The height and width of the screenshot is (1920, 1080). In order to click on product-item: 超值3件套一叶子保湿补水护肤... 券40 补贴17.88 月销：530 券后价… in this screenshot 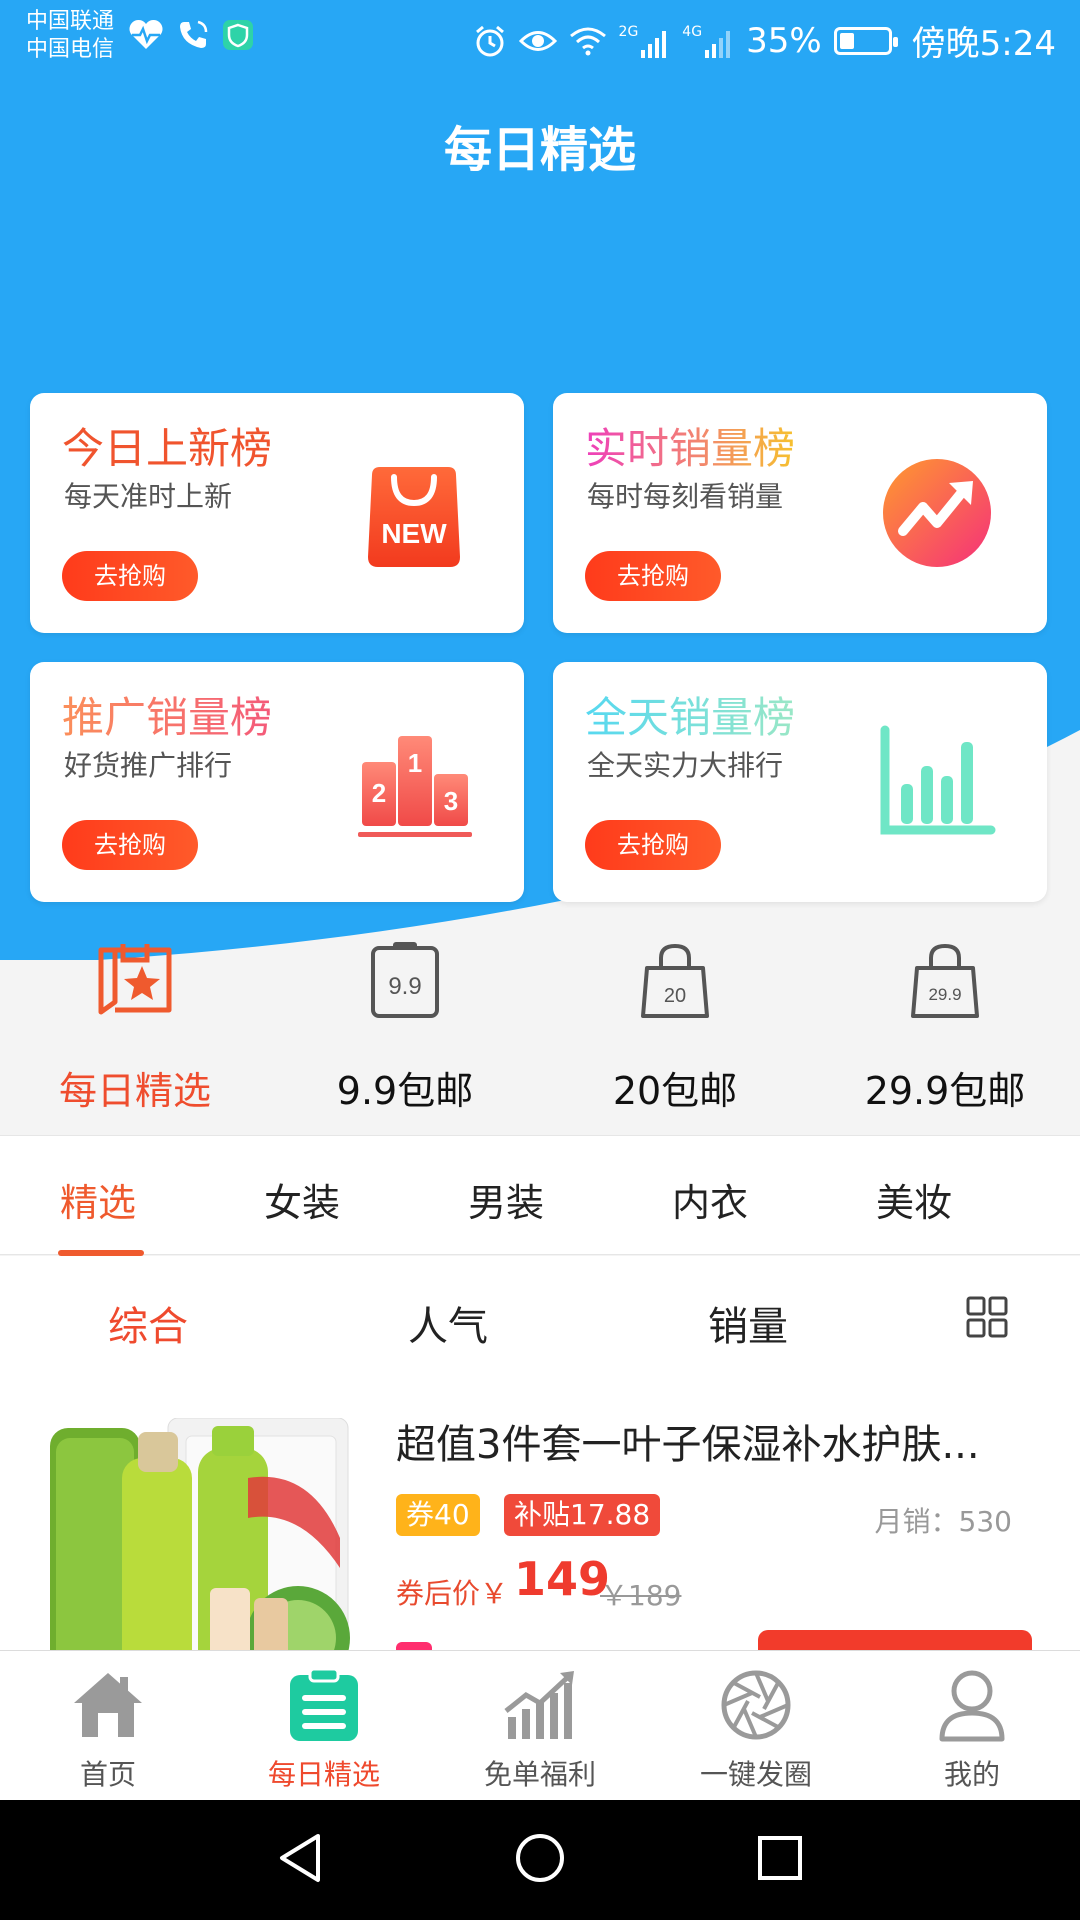, I will do `click(540, 1513)`.